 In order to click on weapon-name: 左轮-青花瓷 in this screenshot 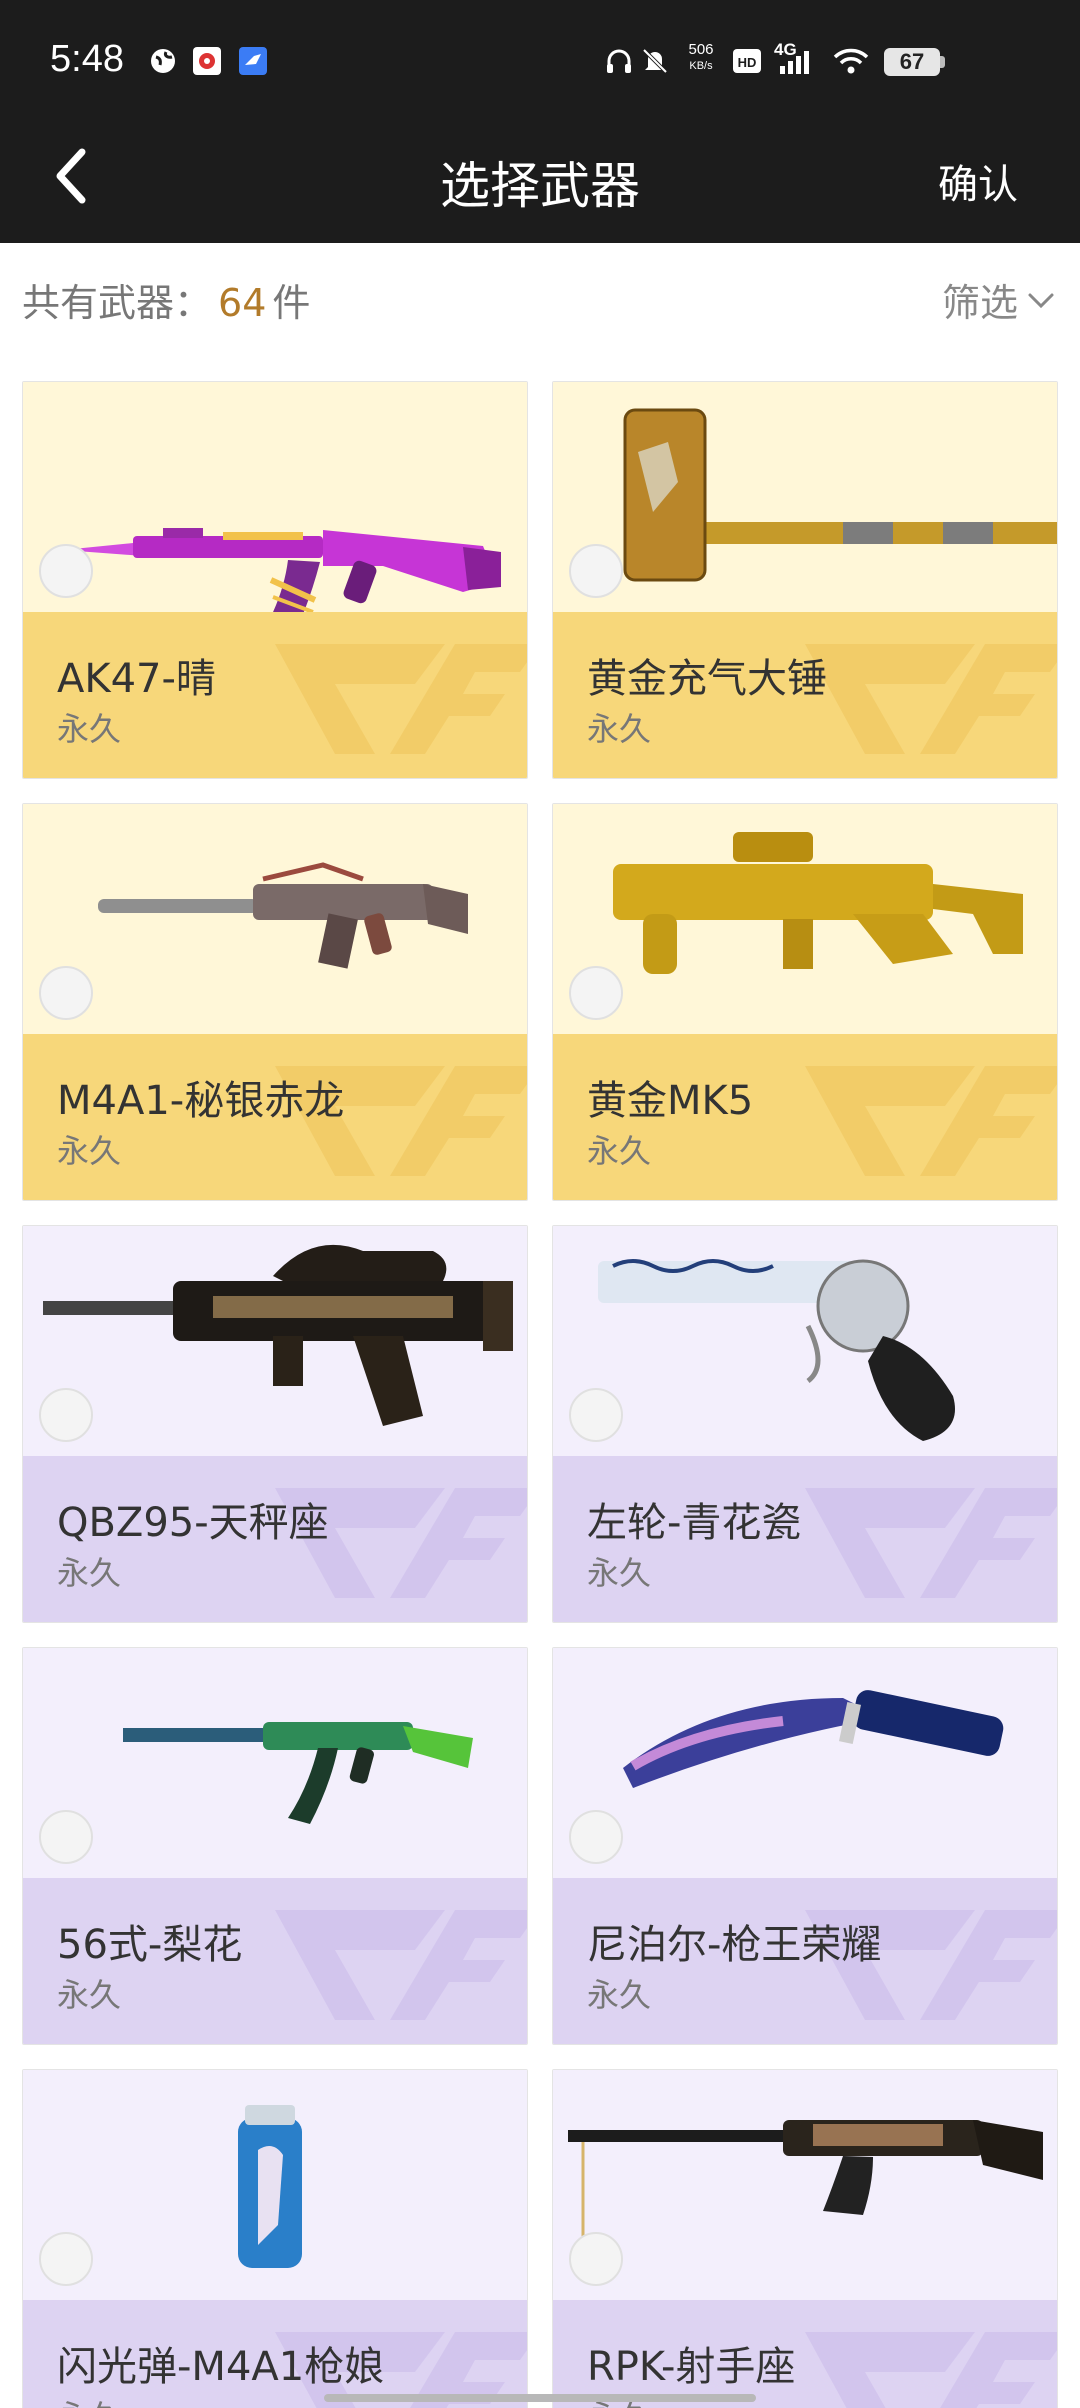, I will do `click(694, 1523)`.